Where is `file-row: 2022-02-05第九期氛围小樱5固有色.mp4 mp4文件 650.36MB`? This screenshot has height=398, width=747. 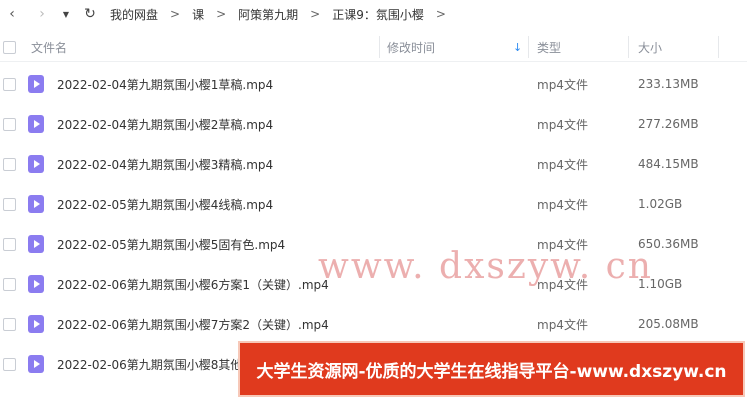 file-row: 2022-02-05第九期氛围小樱5固有色.mp4 mp4文件 650.36MB is located at coordinates (373, 244).